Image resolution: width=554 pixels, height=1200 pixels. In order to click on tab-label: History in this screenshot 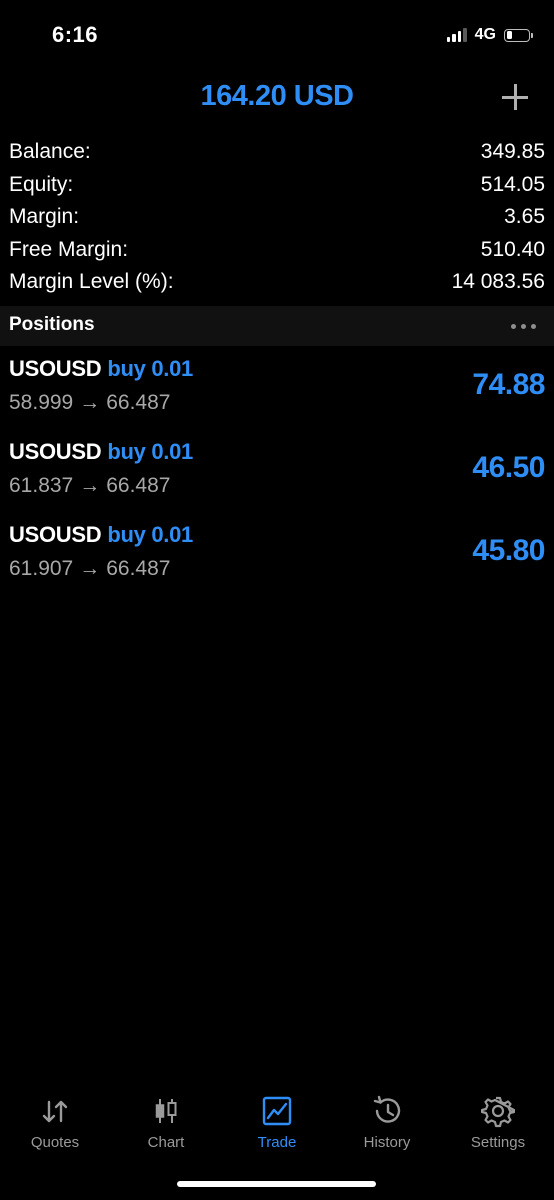, I will do `click(387, 1142)`.